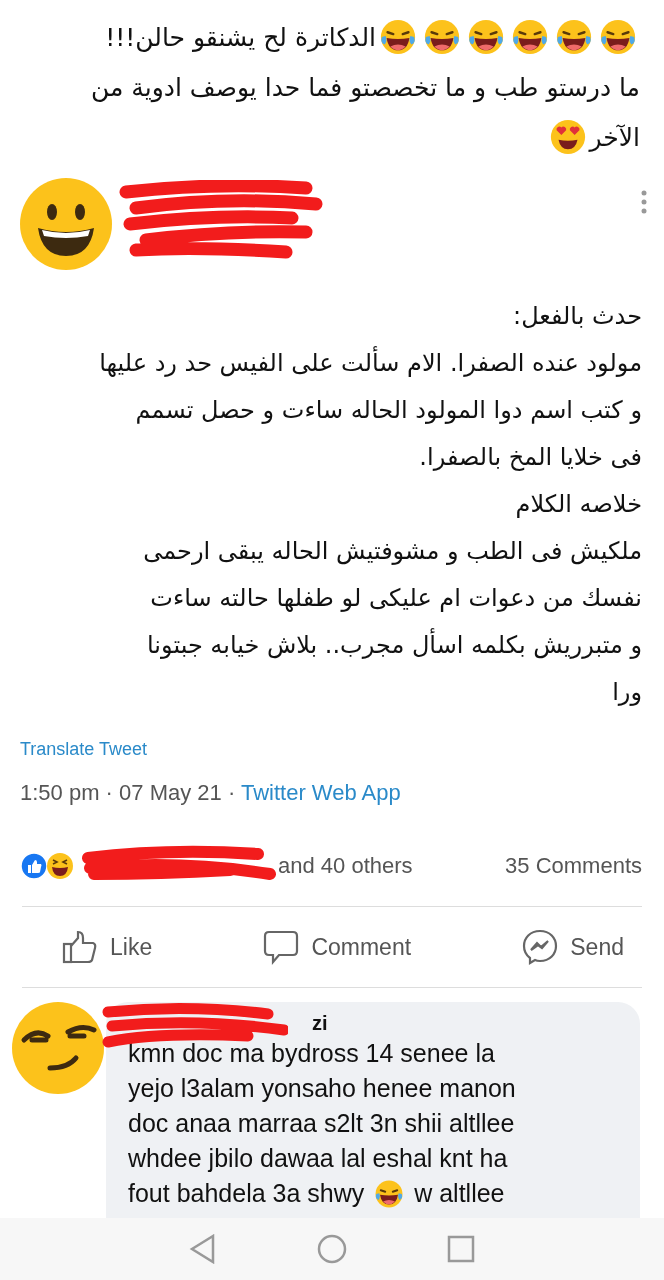 This screenshot has height=1280, width=664. What do you see at coordinates (540, 947) in the screenshot?
I see `messenger-icon` at bounding box center [540, 947].